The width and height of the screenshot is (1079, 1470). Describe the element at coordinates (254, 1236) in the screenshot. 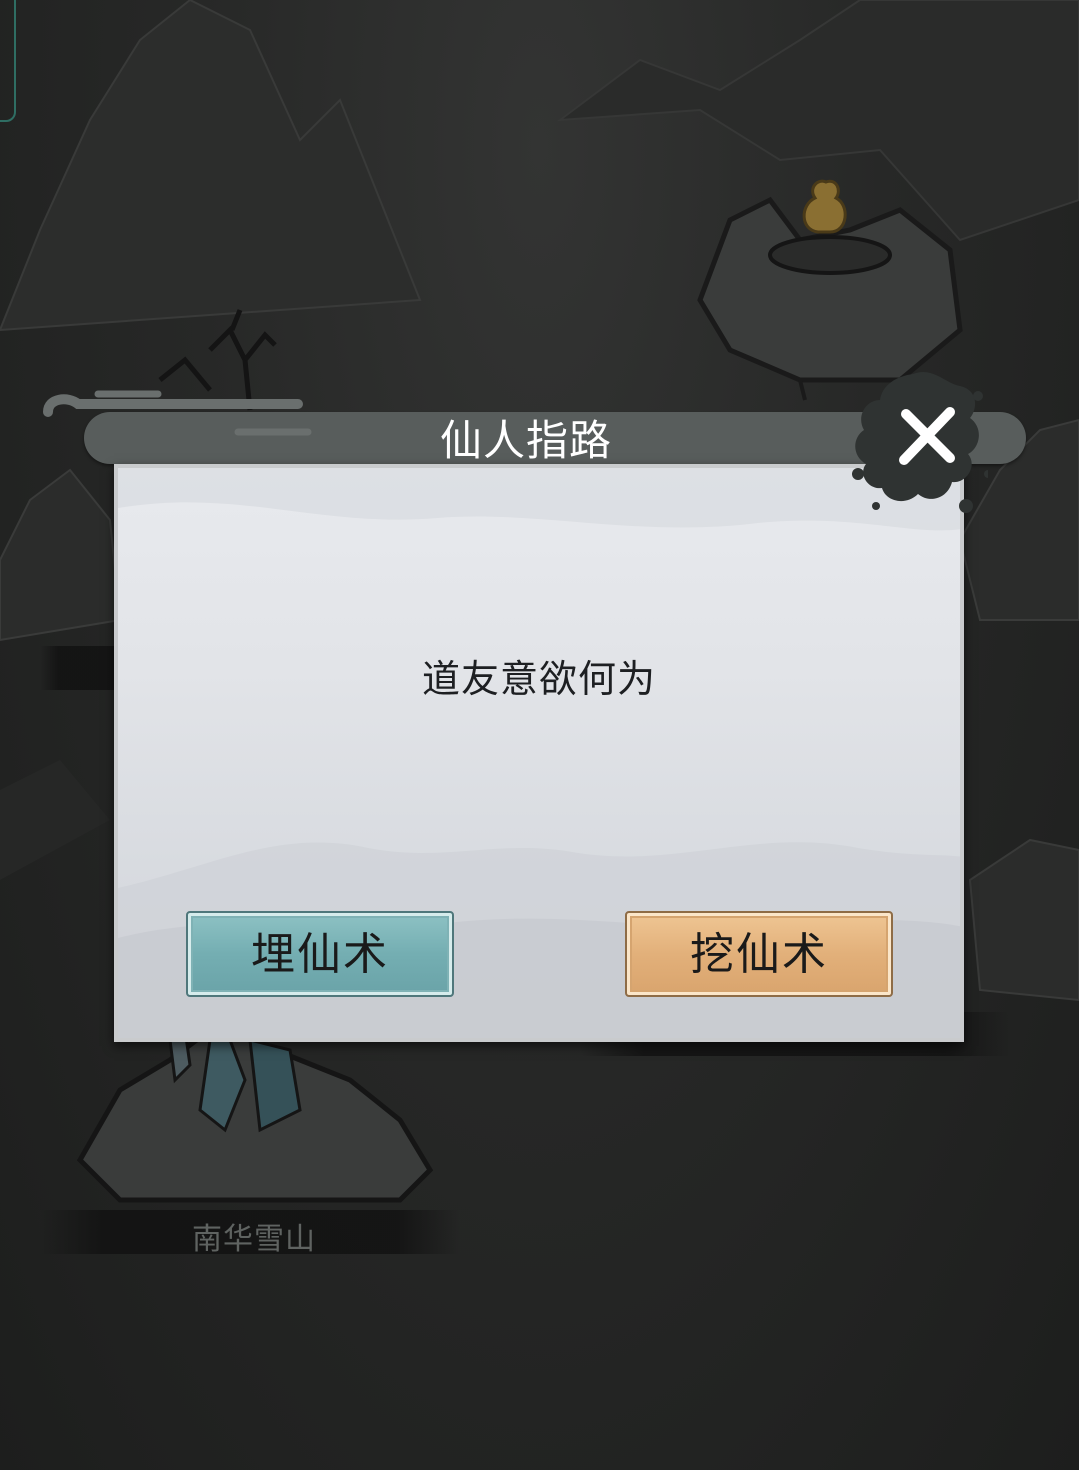

I see `location-label-nanhua: 南华雪山` at that location.